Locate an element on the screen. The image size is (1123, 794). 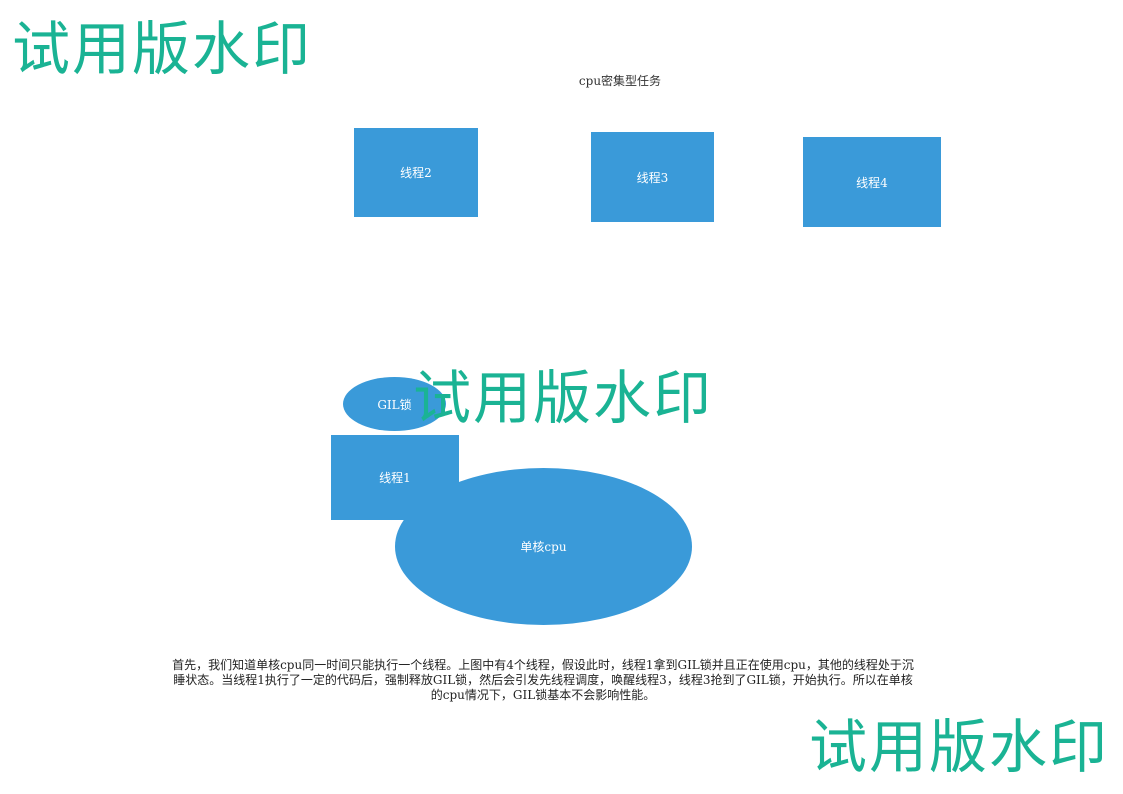
thread-2-label: 线程2 is located at coordinates (416, 173).